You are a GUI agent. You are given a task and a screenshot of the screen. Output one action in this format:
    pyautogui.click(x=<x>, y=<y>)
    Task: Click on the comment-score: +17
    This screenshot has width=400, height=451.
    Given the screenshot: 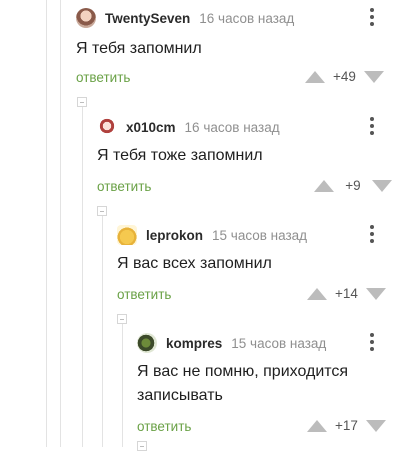 What is the action you would take?
    pyautogui.click(x=346, y=425)
    